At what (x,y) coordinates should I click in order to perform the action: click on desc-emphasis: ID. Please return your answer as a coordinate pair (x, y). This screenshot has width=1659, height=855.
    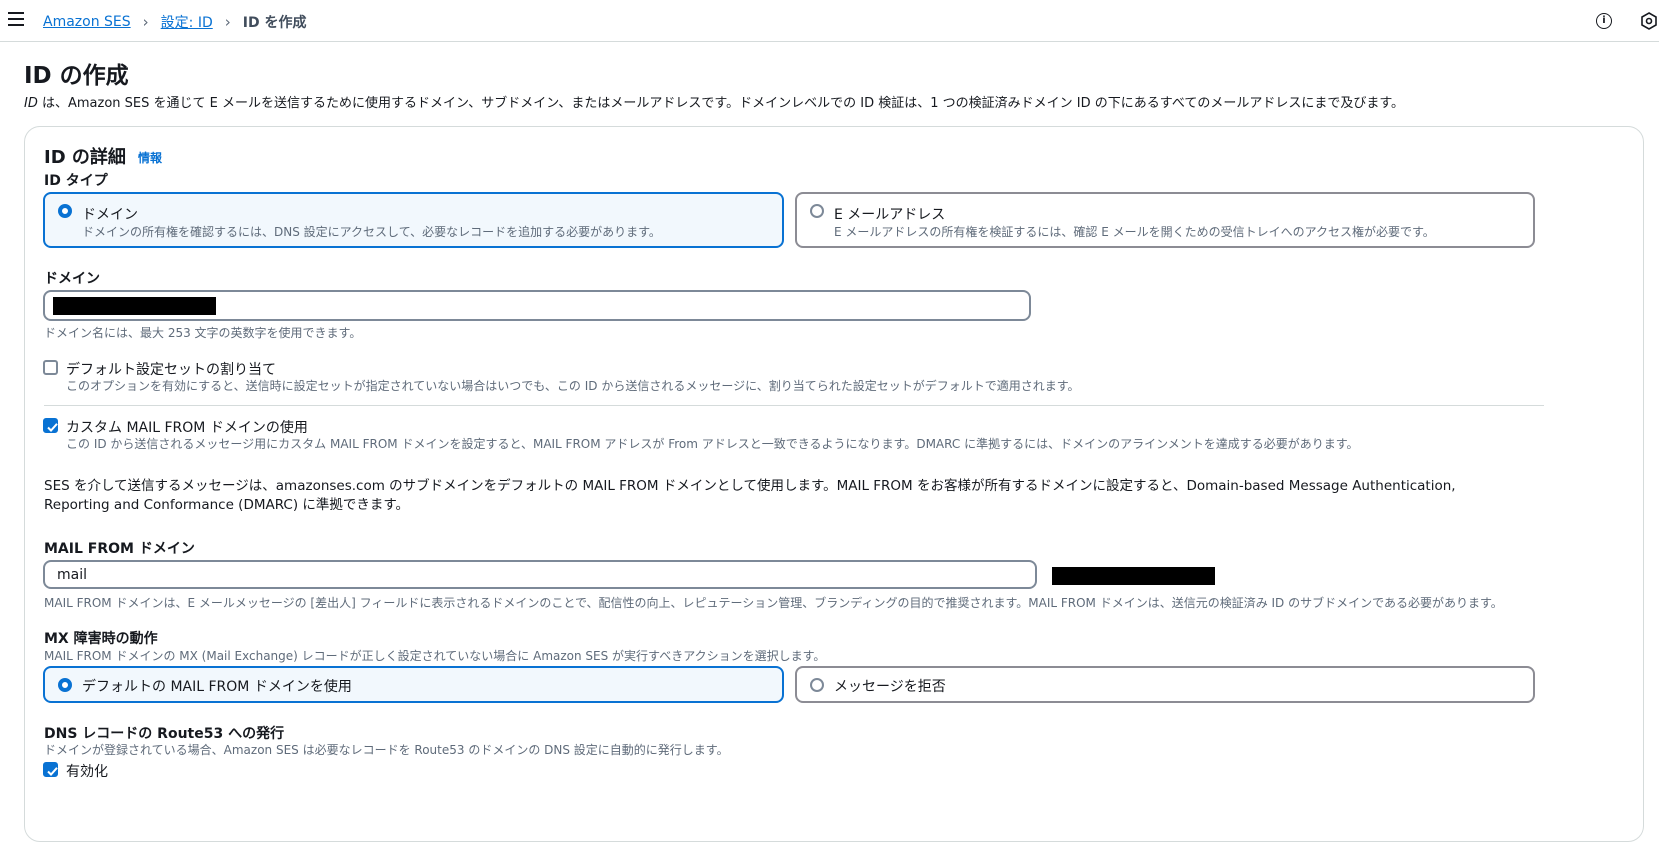
    Looking at the image, I should click on (31, 103).